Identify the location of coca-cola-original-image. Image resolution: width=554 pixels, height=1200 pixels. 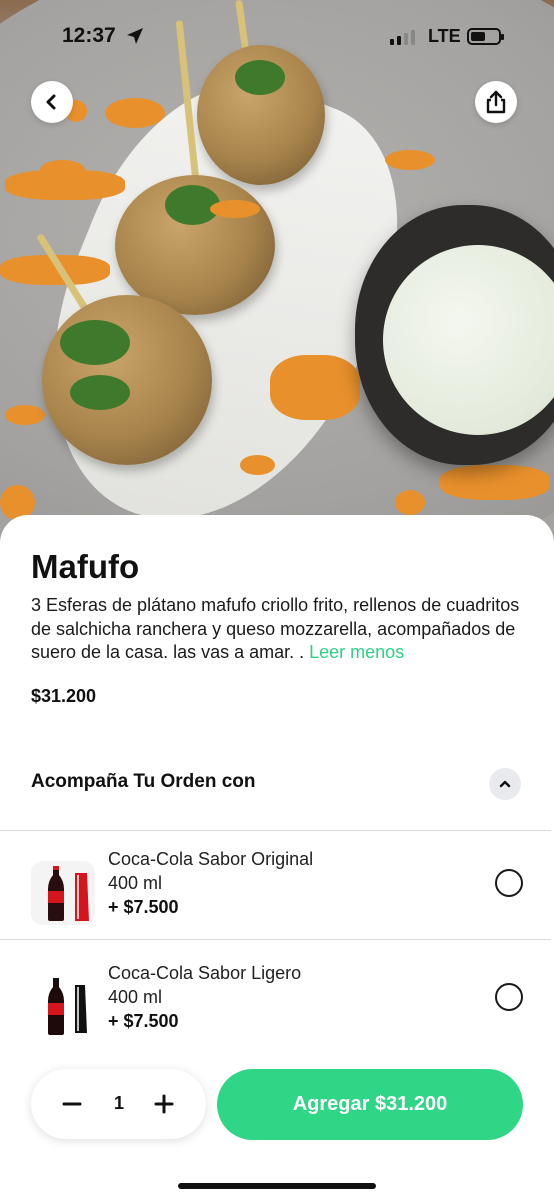
(63, 893).